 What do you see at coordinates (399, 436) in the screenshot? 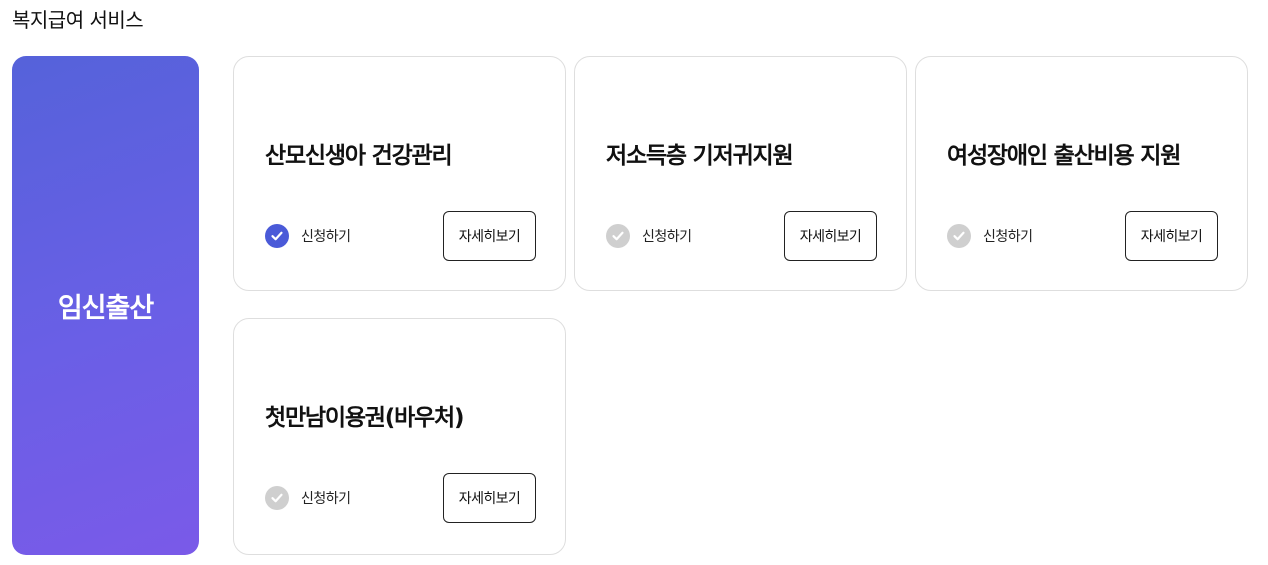
I see `service-card: 첫만남이용권(바우처) 신청하기 자세히보기` at bounding box center [399, 436].